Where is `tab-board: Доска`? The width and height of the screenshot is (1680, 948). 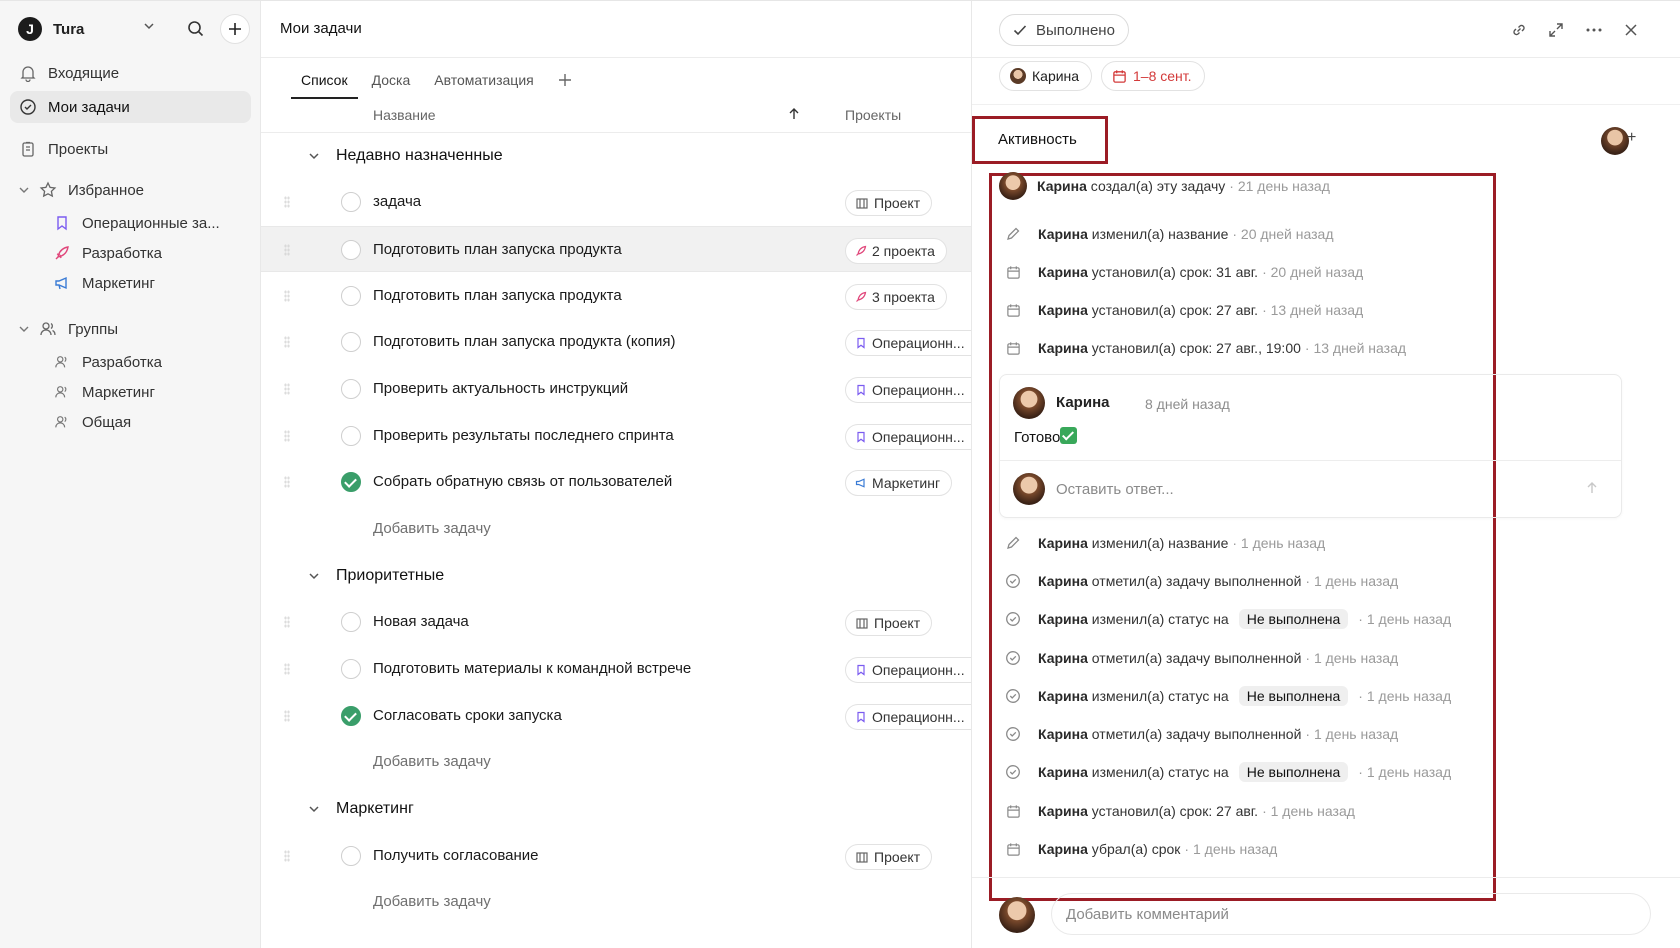
tab-board: Доска is located at coordinates (391, 80).